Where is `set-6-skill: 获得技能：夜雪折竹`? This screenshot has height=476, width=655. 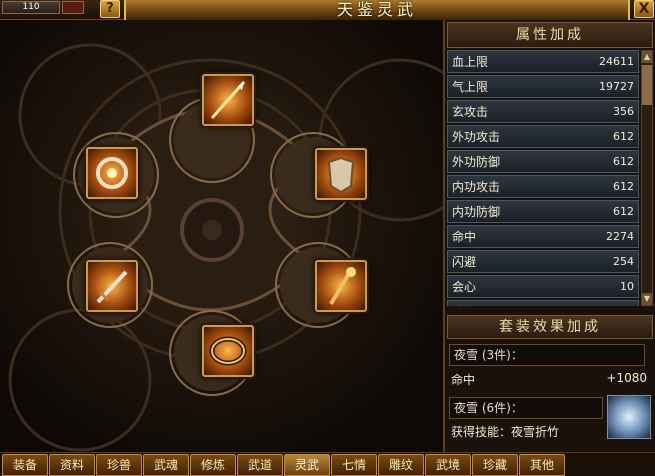
set-6-skill: 获得技能：夜雪折竹 is located at coordinates (505, 432).